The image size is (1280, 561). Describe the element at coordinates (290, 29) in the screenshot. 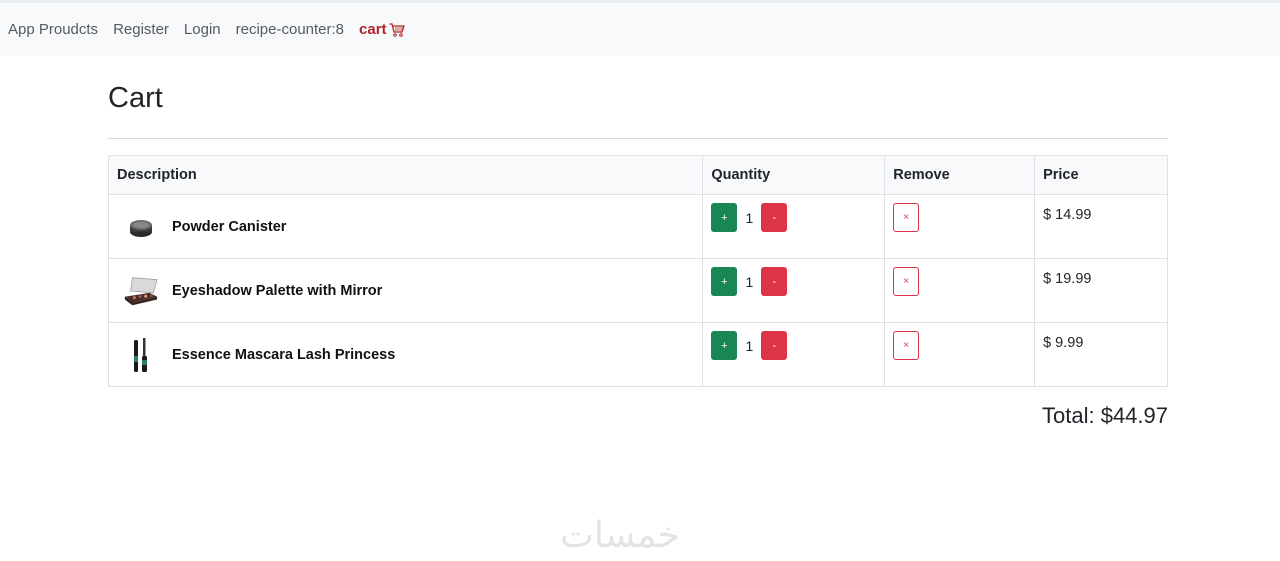

I see `nav-recipe-counter: recipe-counter:8` at that location.